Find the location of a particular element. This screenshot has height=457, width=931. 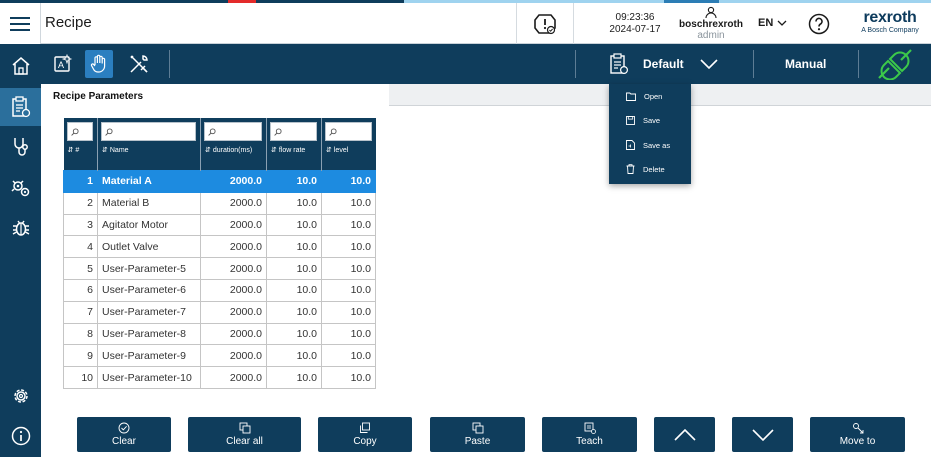

table-row: 10 User-Parameter-10 2000.0 10.0 10.0 is located at coordinates (219, 377).